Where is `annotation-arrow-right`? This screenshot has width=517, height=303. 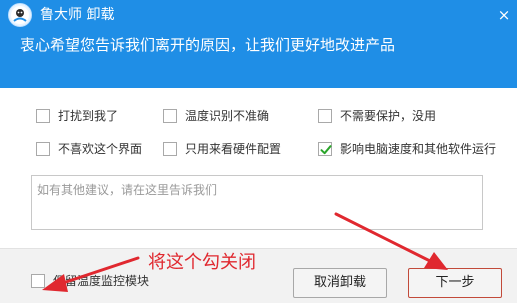
annotation-arrow-right is located at coordinates (384, 238).